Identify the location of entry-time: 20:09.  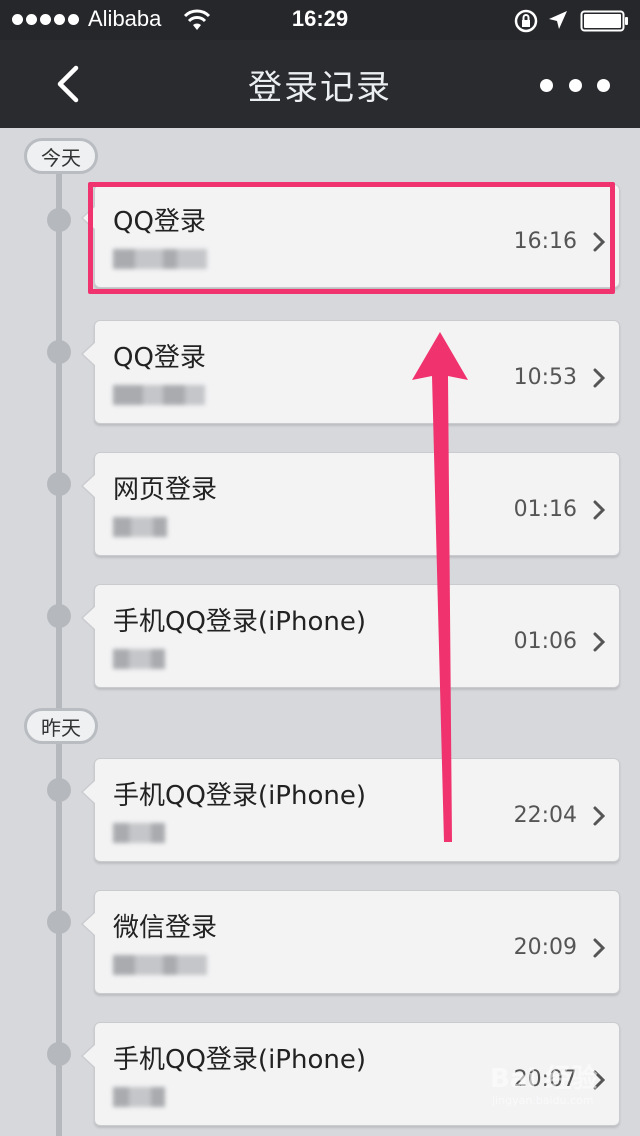
(545, 947).